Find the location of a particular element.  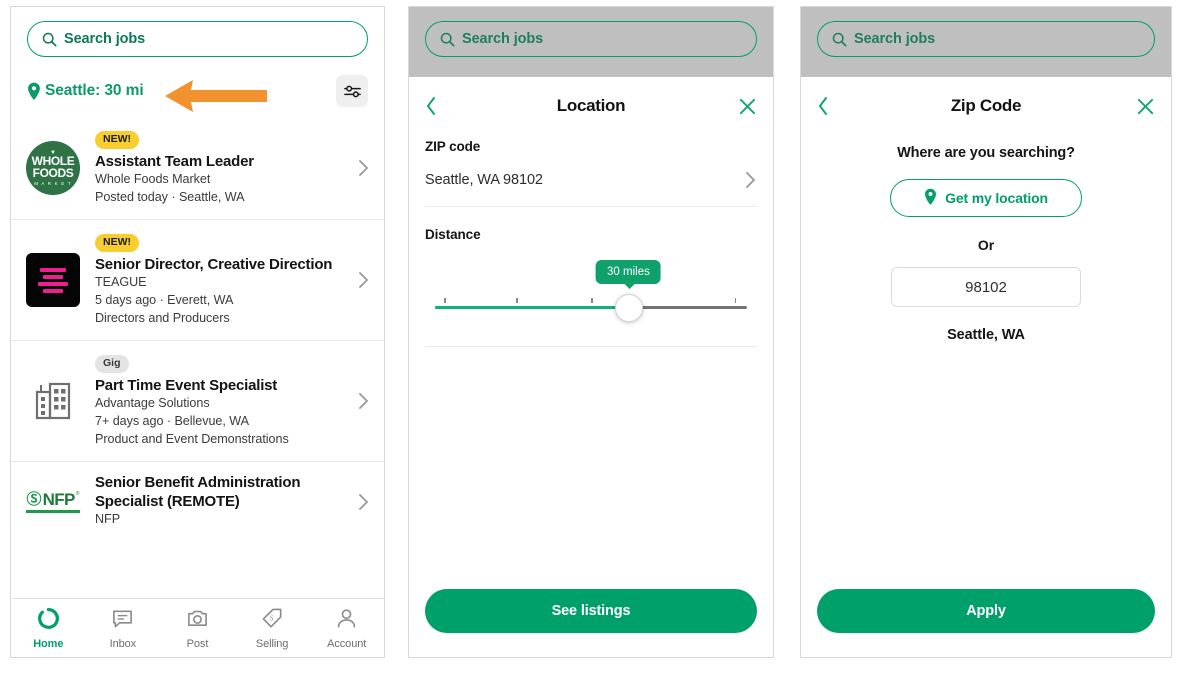

nav-label: Home is located at coordinates (48, 643).